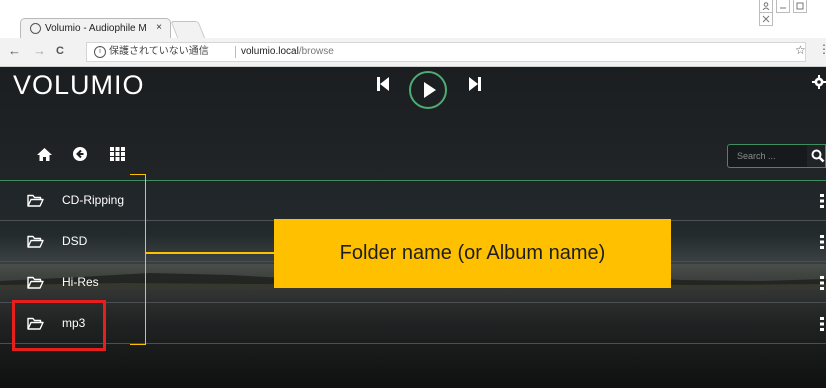 The image size is (826, 388). Describe the element at coordinates (413, 324) in the screenshot. I see `list-item: mp3` at that location.